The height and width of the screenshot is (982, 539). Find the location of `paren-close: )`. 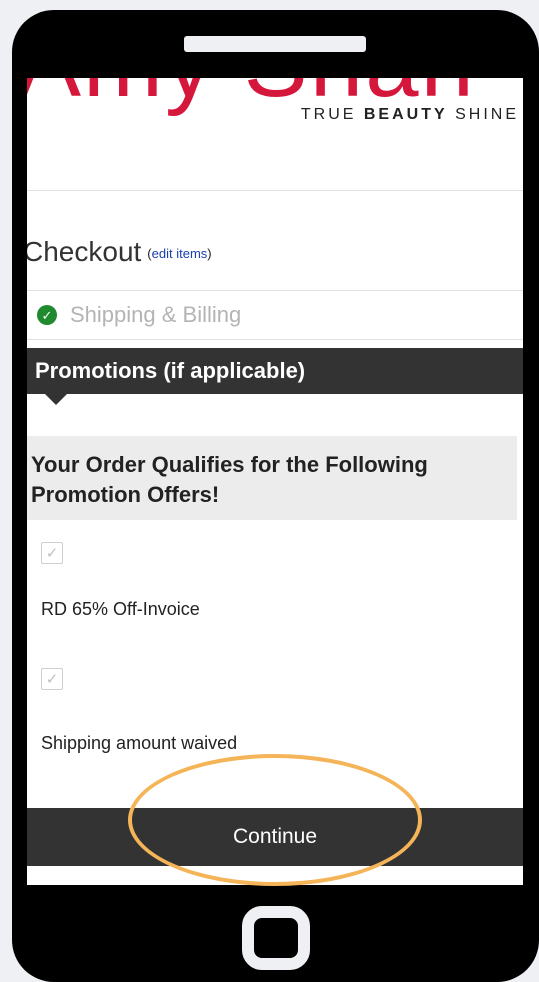

paren-close: ) is located at coordinates (209, 254).